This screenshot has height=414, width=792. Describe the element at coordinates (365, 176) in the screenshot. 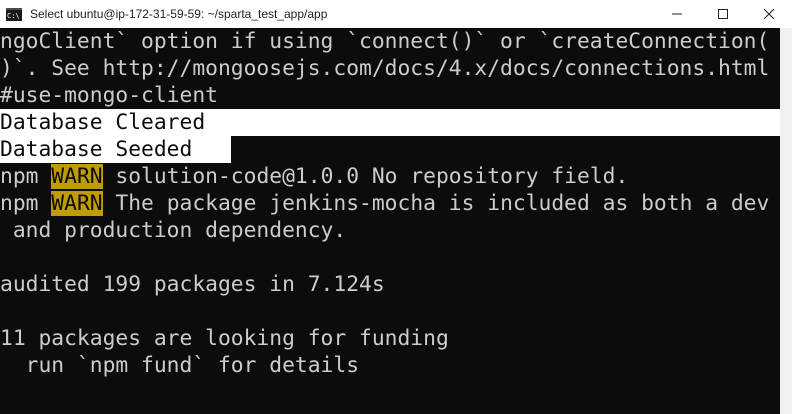

I see `warn-message: solution-code@1.0.0 No repository field.` at that location.